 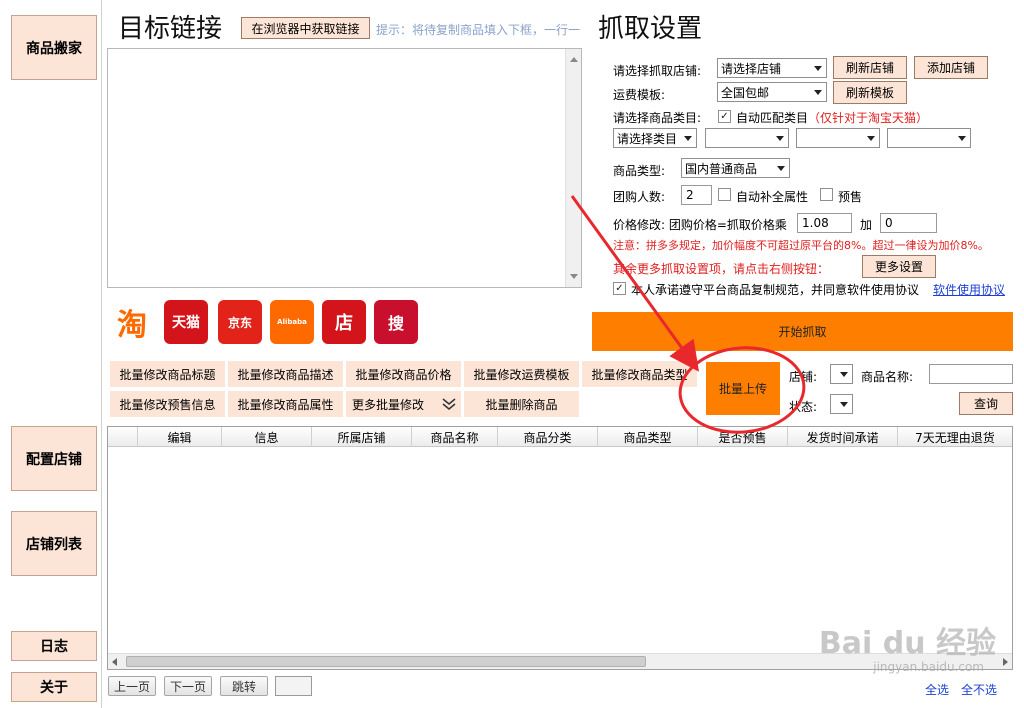 I want to click on annotation-overlay, so click(x=688, y=314).